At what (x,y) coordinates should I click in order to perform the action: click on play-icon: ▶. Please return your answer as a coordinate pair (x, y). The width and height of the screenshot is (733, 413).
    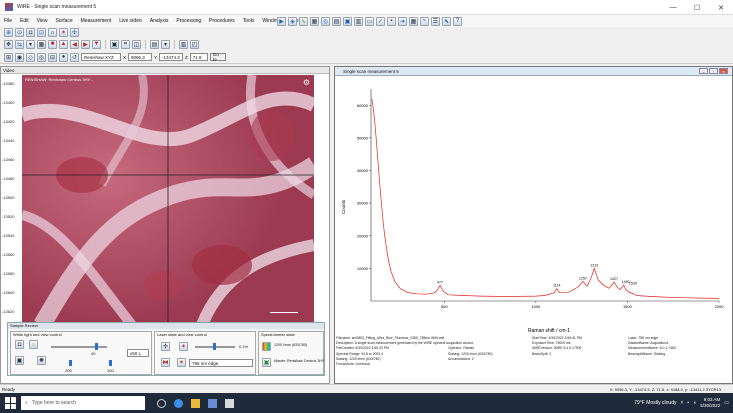
    Looking at the image, I should click on (281, 21).